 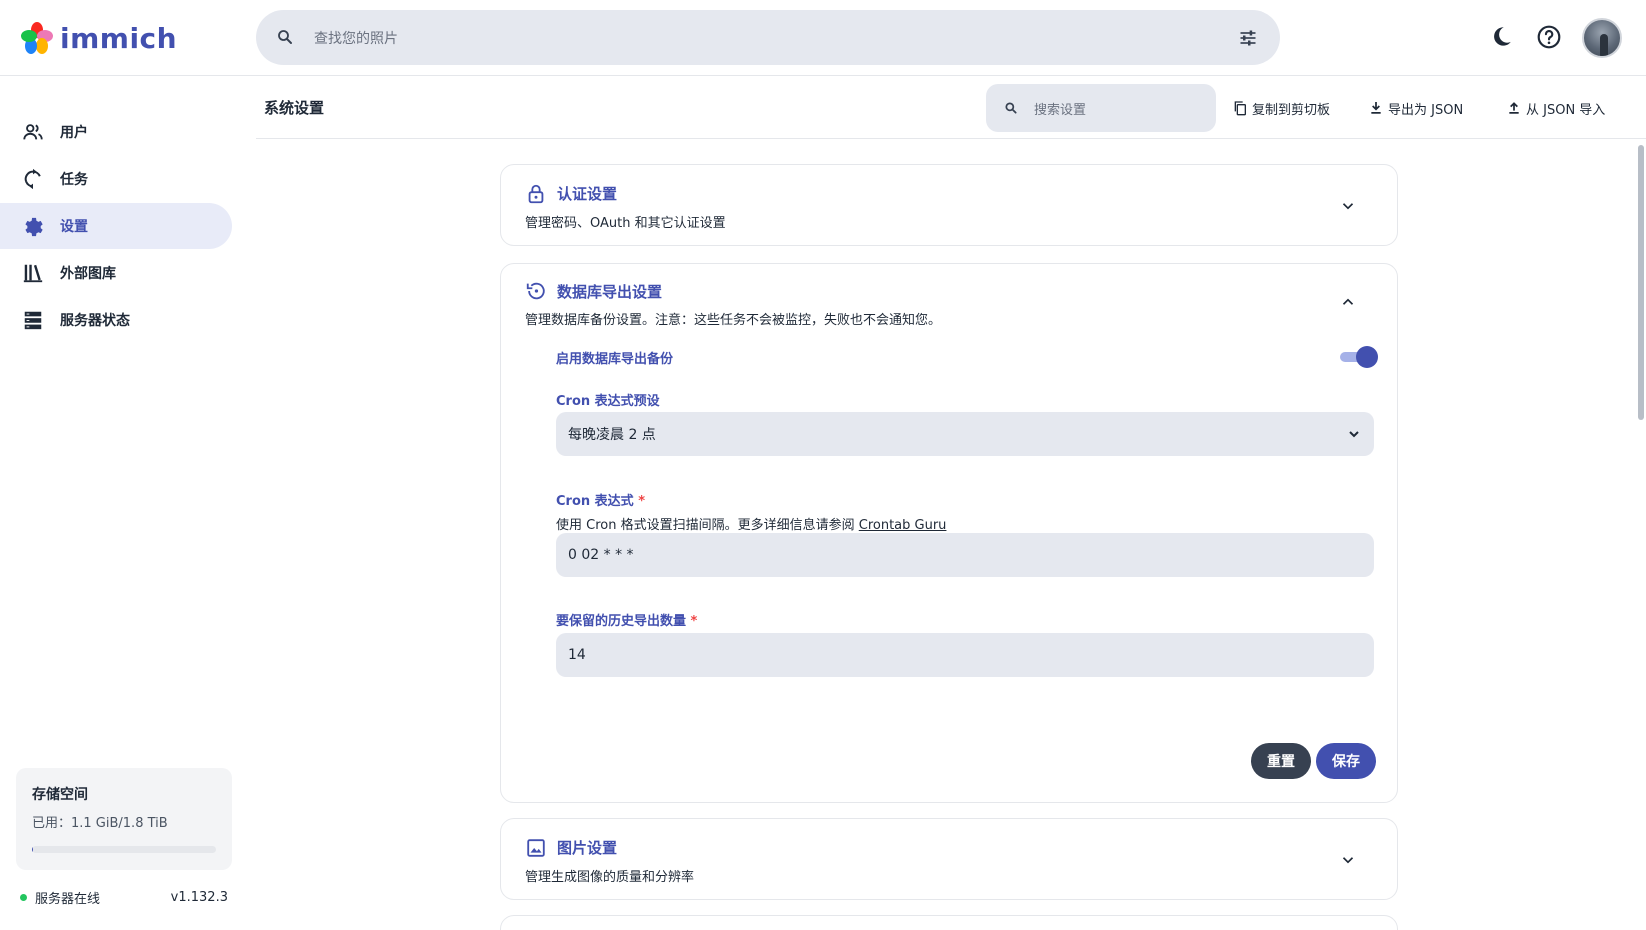 What do you see at coordinates (1566, 110) in the screenshot?
I see `import-label: 从 JSON 导入` at bounding box center [1566, 110].